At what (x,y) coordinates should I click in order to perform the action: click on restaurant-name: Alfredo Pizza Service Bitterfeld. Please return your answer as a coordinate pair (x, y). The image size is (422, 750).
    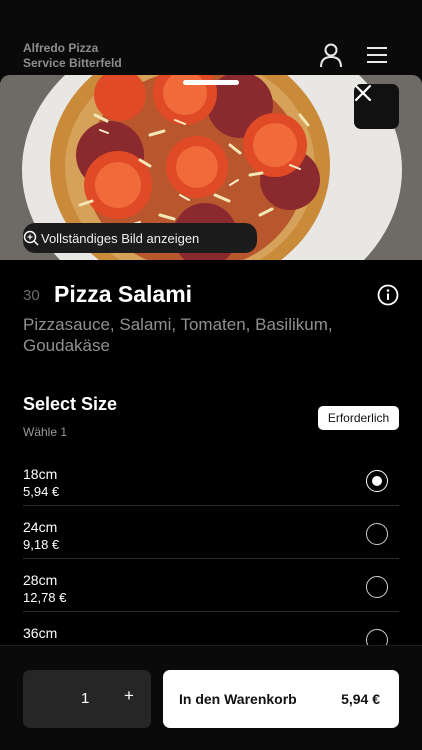
    Looking at the image, I should click on (72, 56).